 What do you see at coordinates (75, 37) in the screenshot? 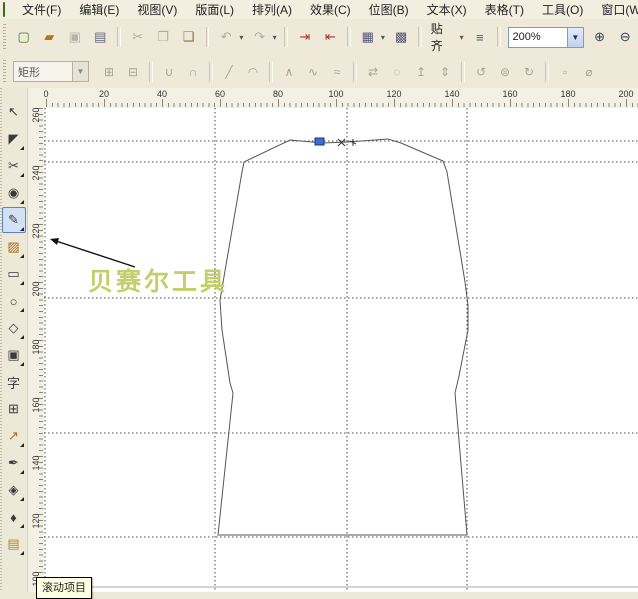
I see `save-button: ▣` at bounding box center [75, 37].